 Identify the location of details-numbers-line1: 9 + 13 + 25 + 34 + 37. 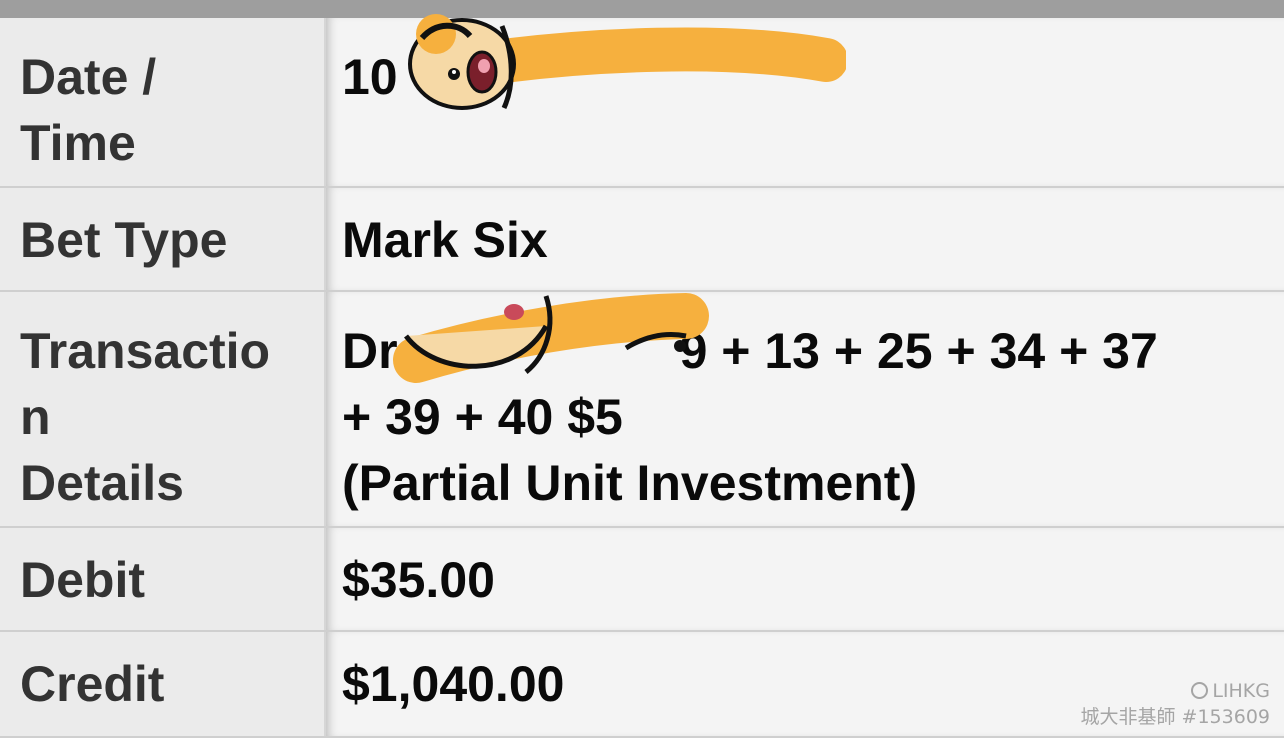
(918, 351).